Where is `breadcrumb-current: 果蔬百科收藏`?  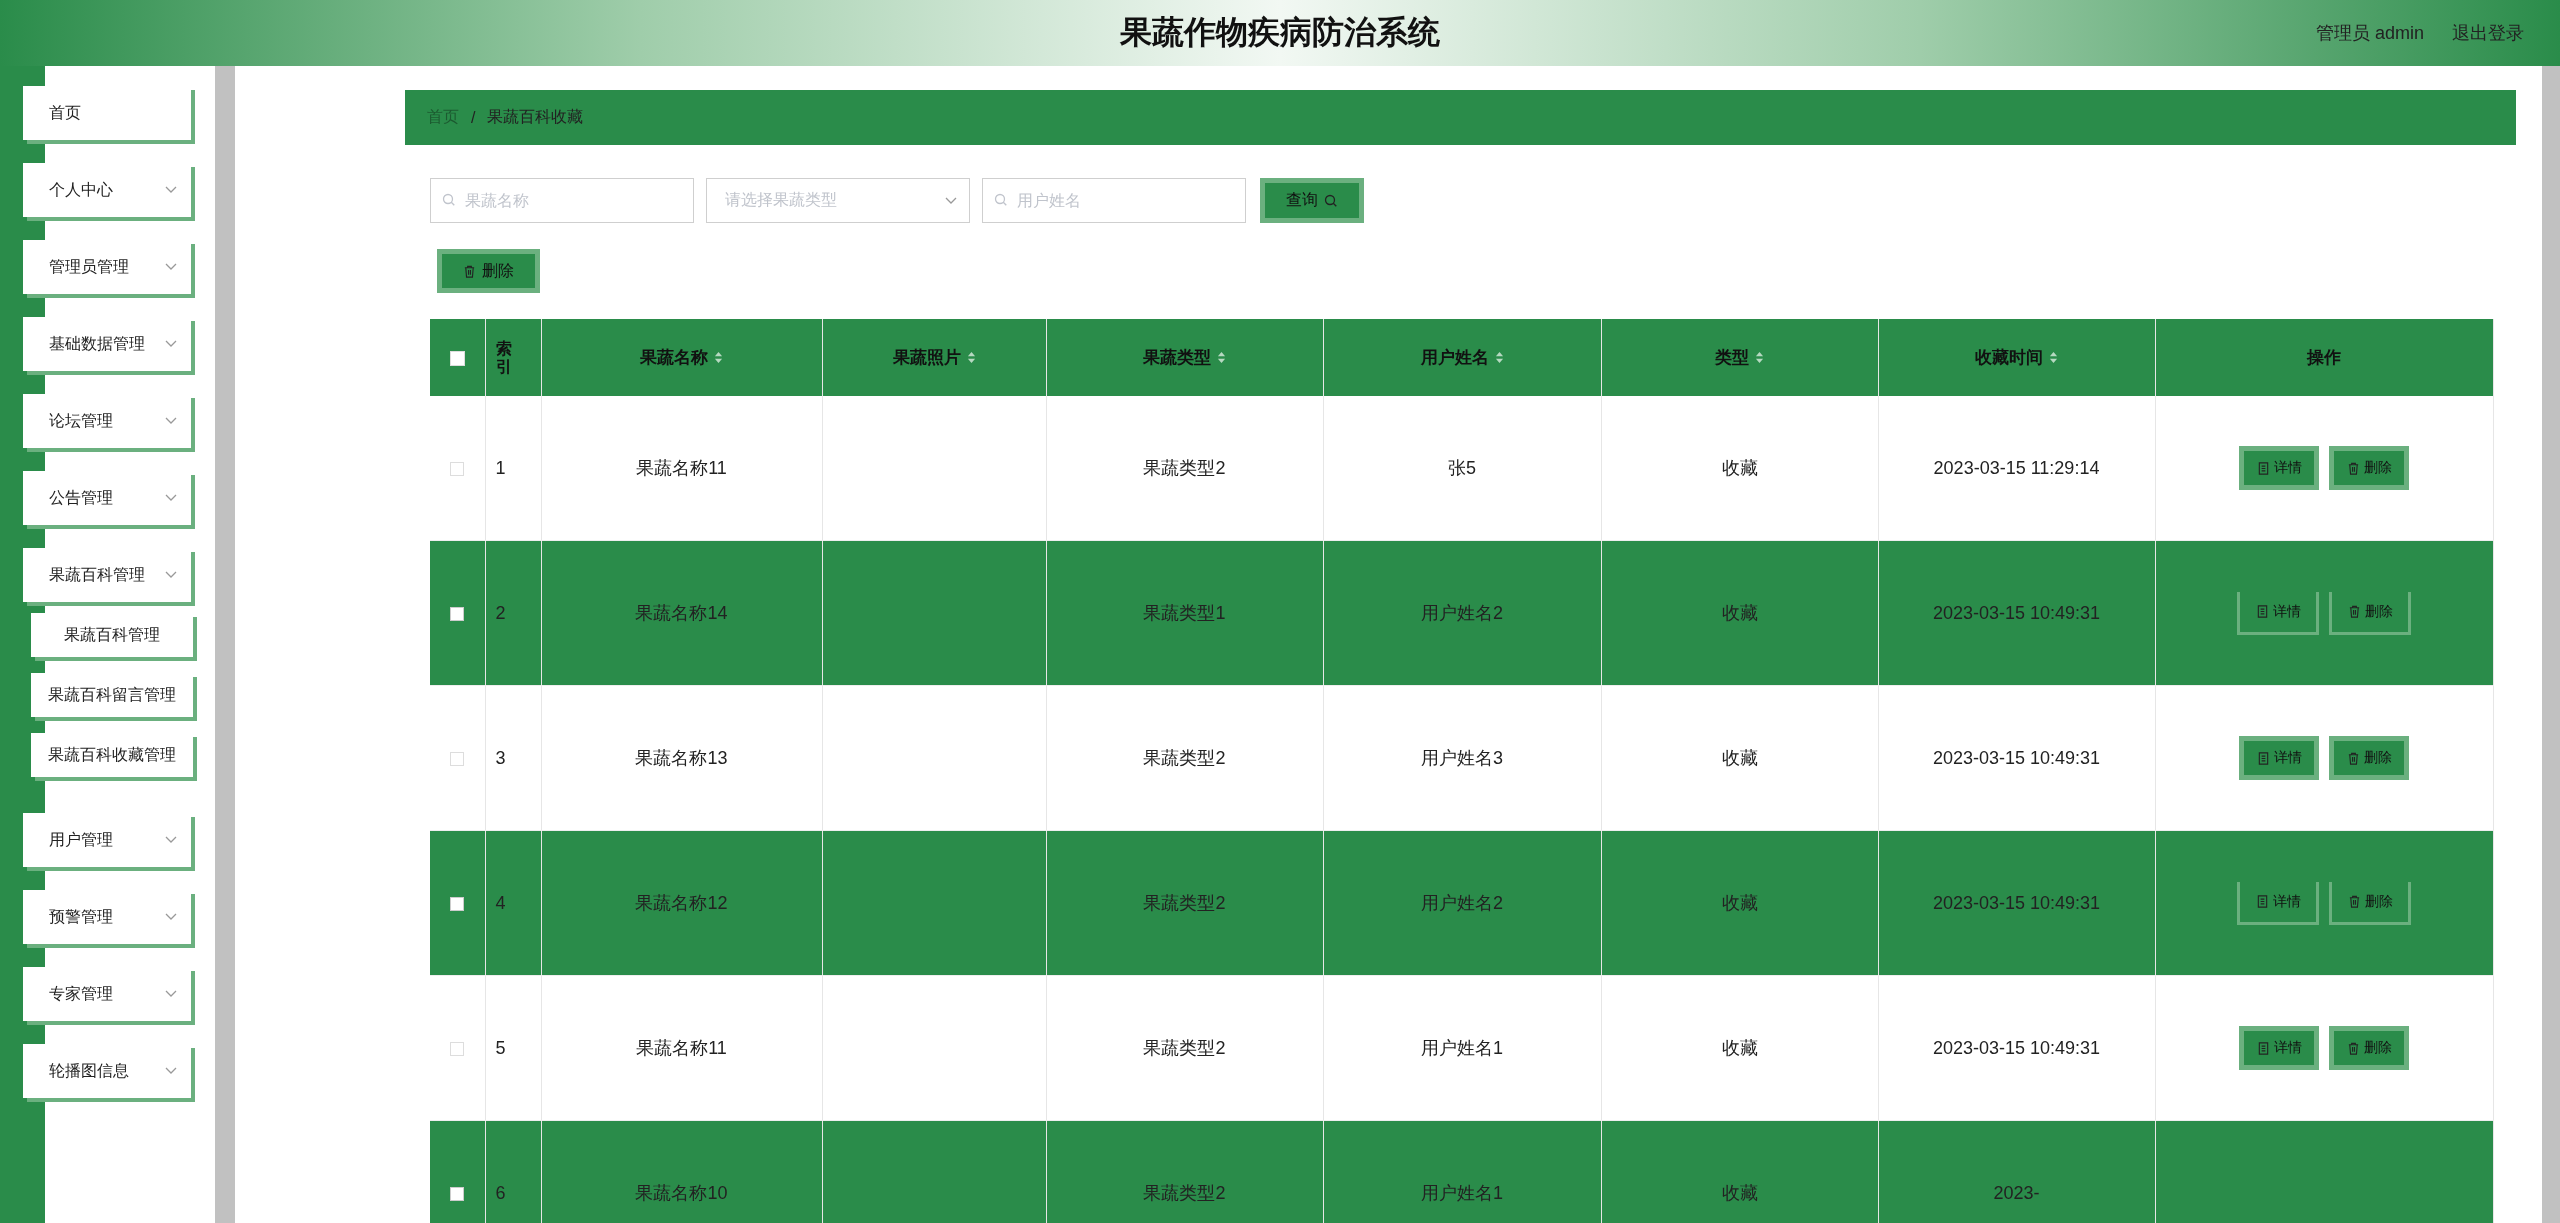 breadcrumb-current: 果蔬百科收藏 is located at coordinates (535, 117).